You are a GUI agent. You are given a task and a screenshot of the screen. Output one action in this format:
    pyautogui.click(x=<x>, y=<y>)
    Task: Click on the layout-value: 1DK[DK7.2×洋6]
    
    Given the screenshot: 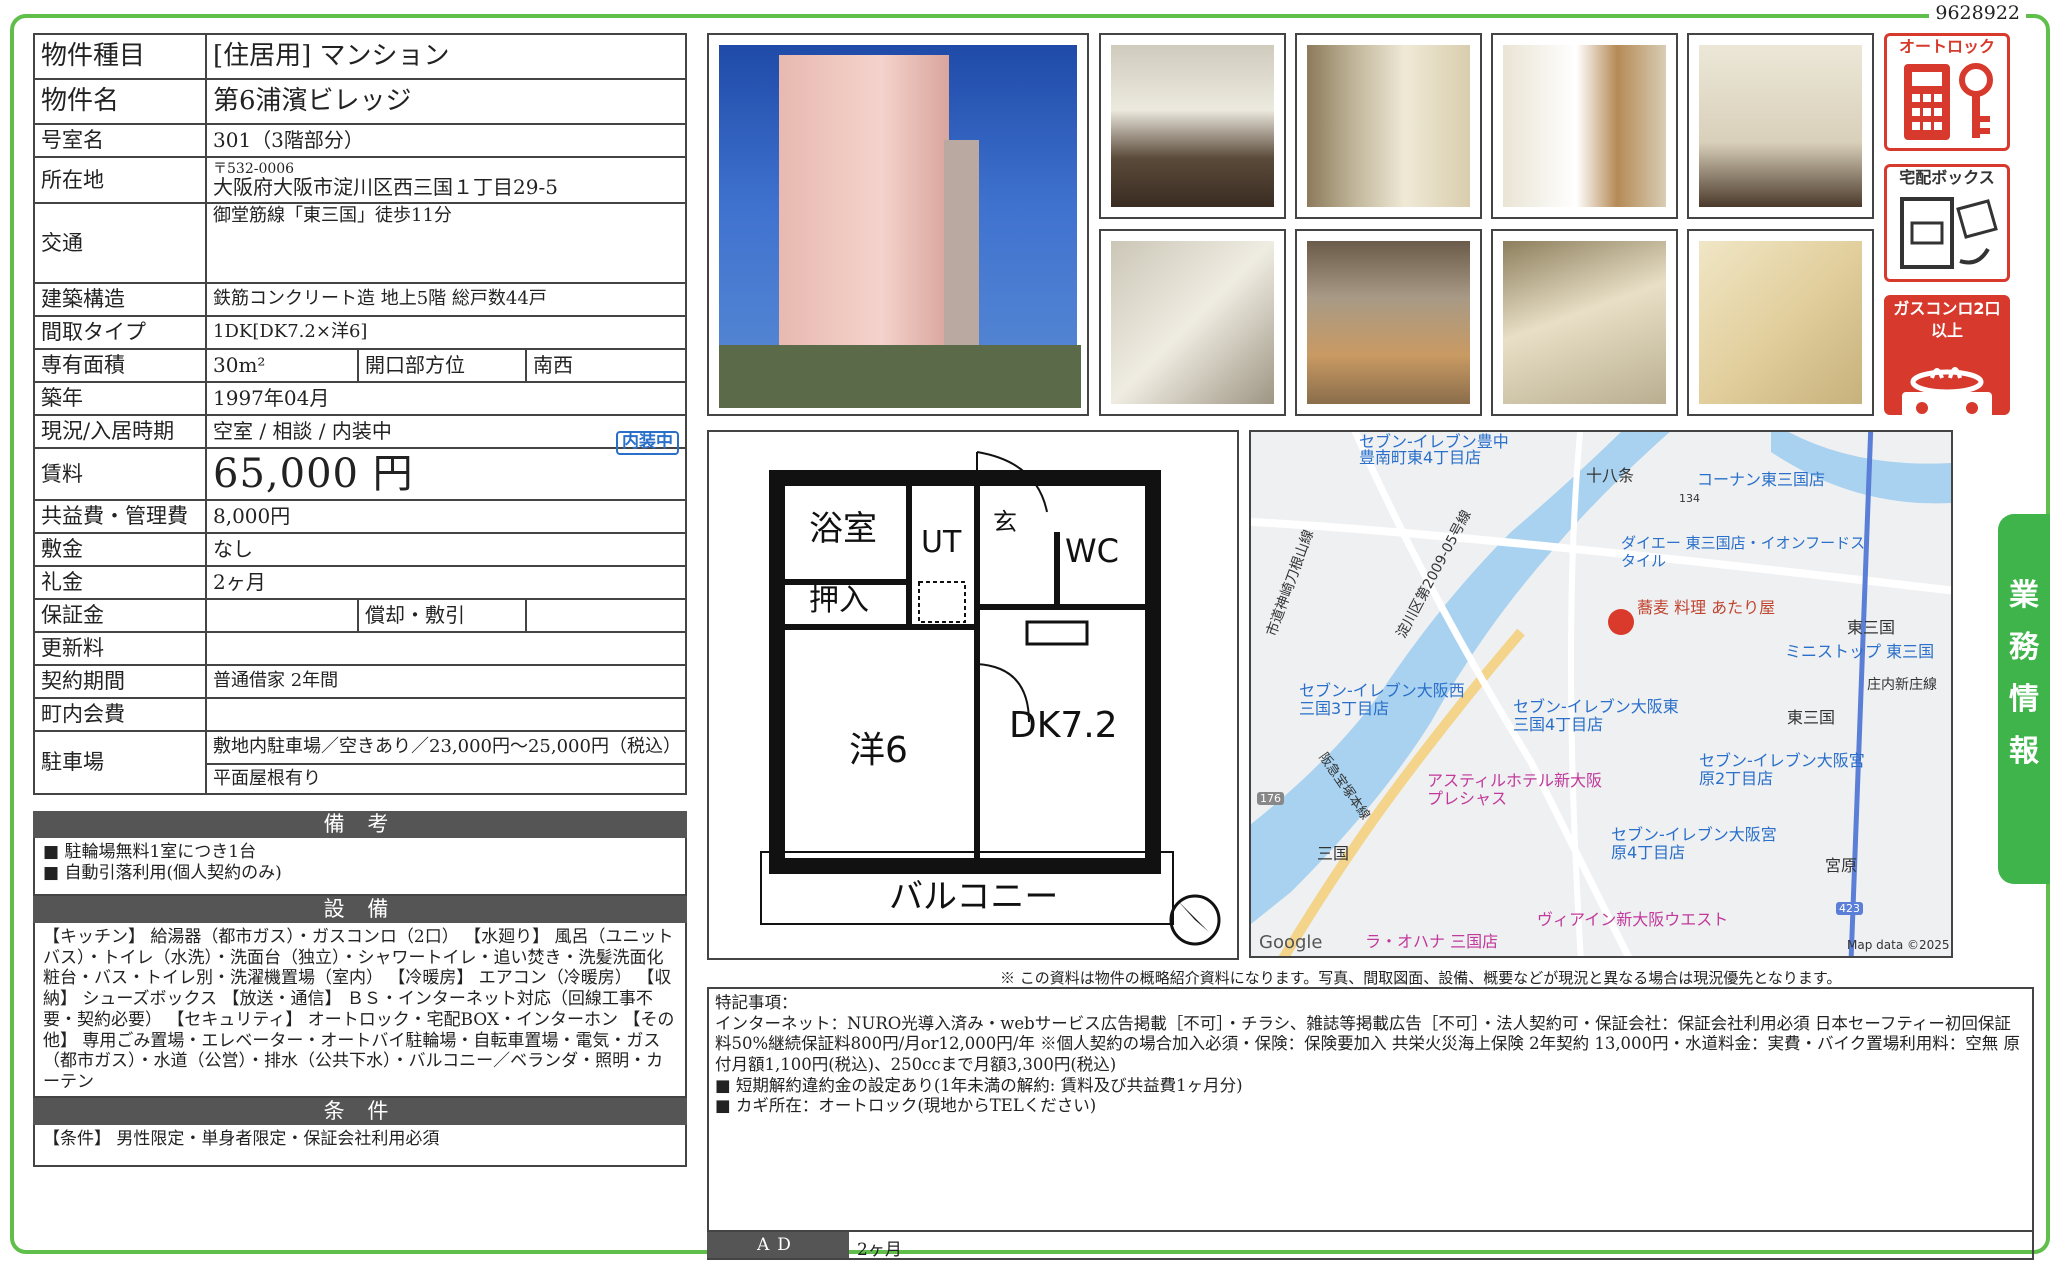 What is the action you would take?
    pyautogui.click(x=446, y=332)
    